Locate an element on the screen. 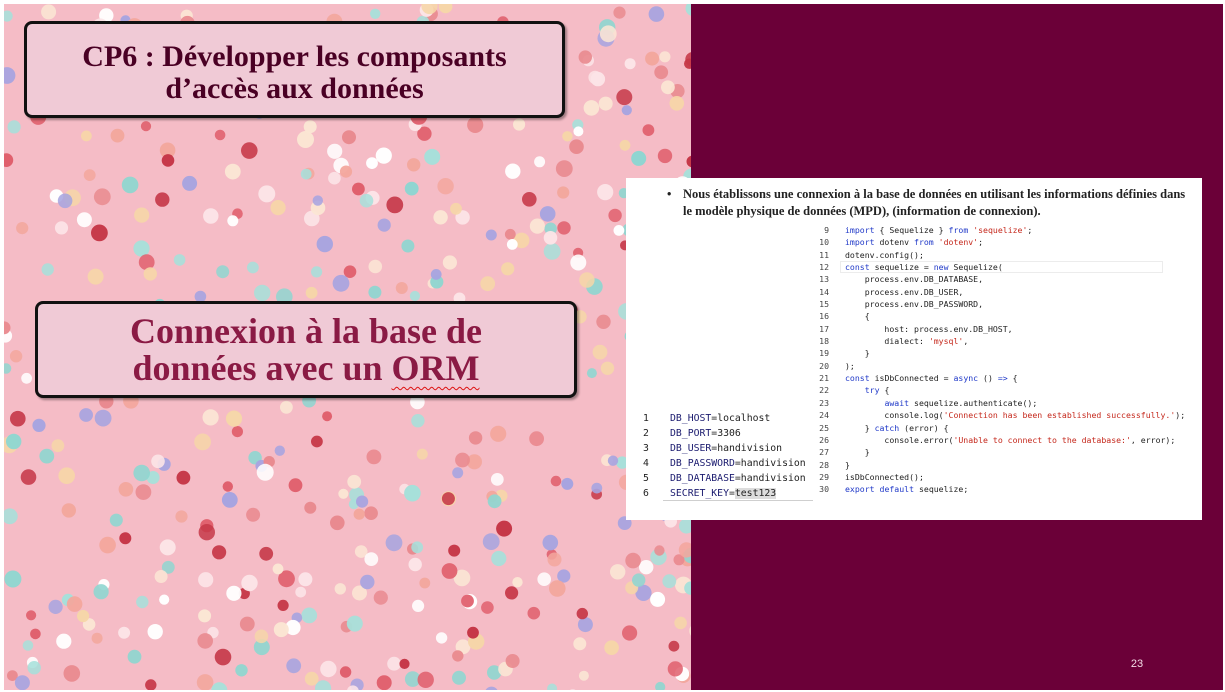 This screenshot has width=1225, height=692. line-number: 22 is located at coordinates (824, 390).